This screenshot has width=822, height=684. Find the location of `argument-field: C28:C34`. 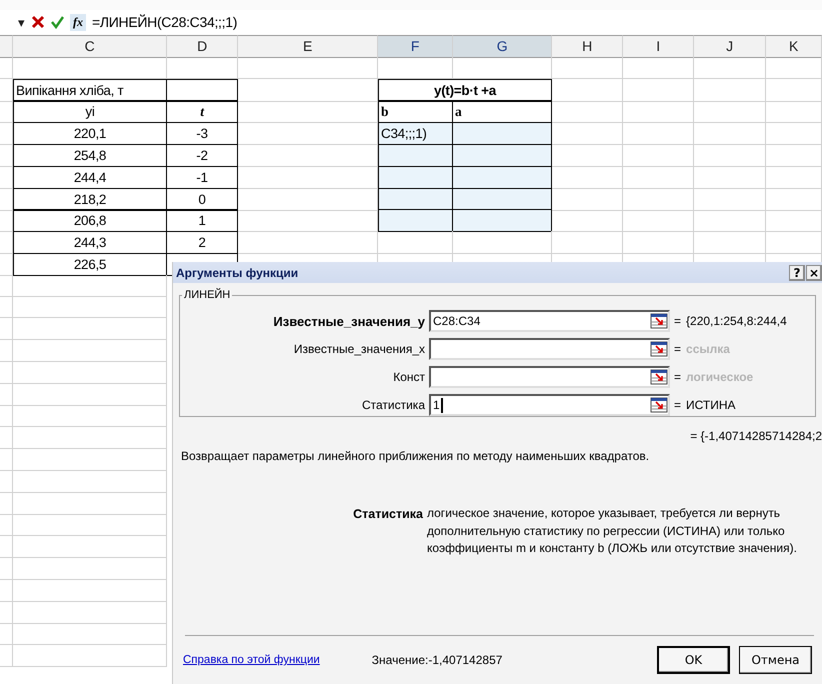

argument-field: C28:C34 is located at coordinates (549, 321).